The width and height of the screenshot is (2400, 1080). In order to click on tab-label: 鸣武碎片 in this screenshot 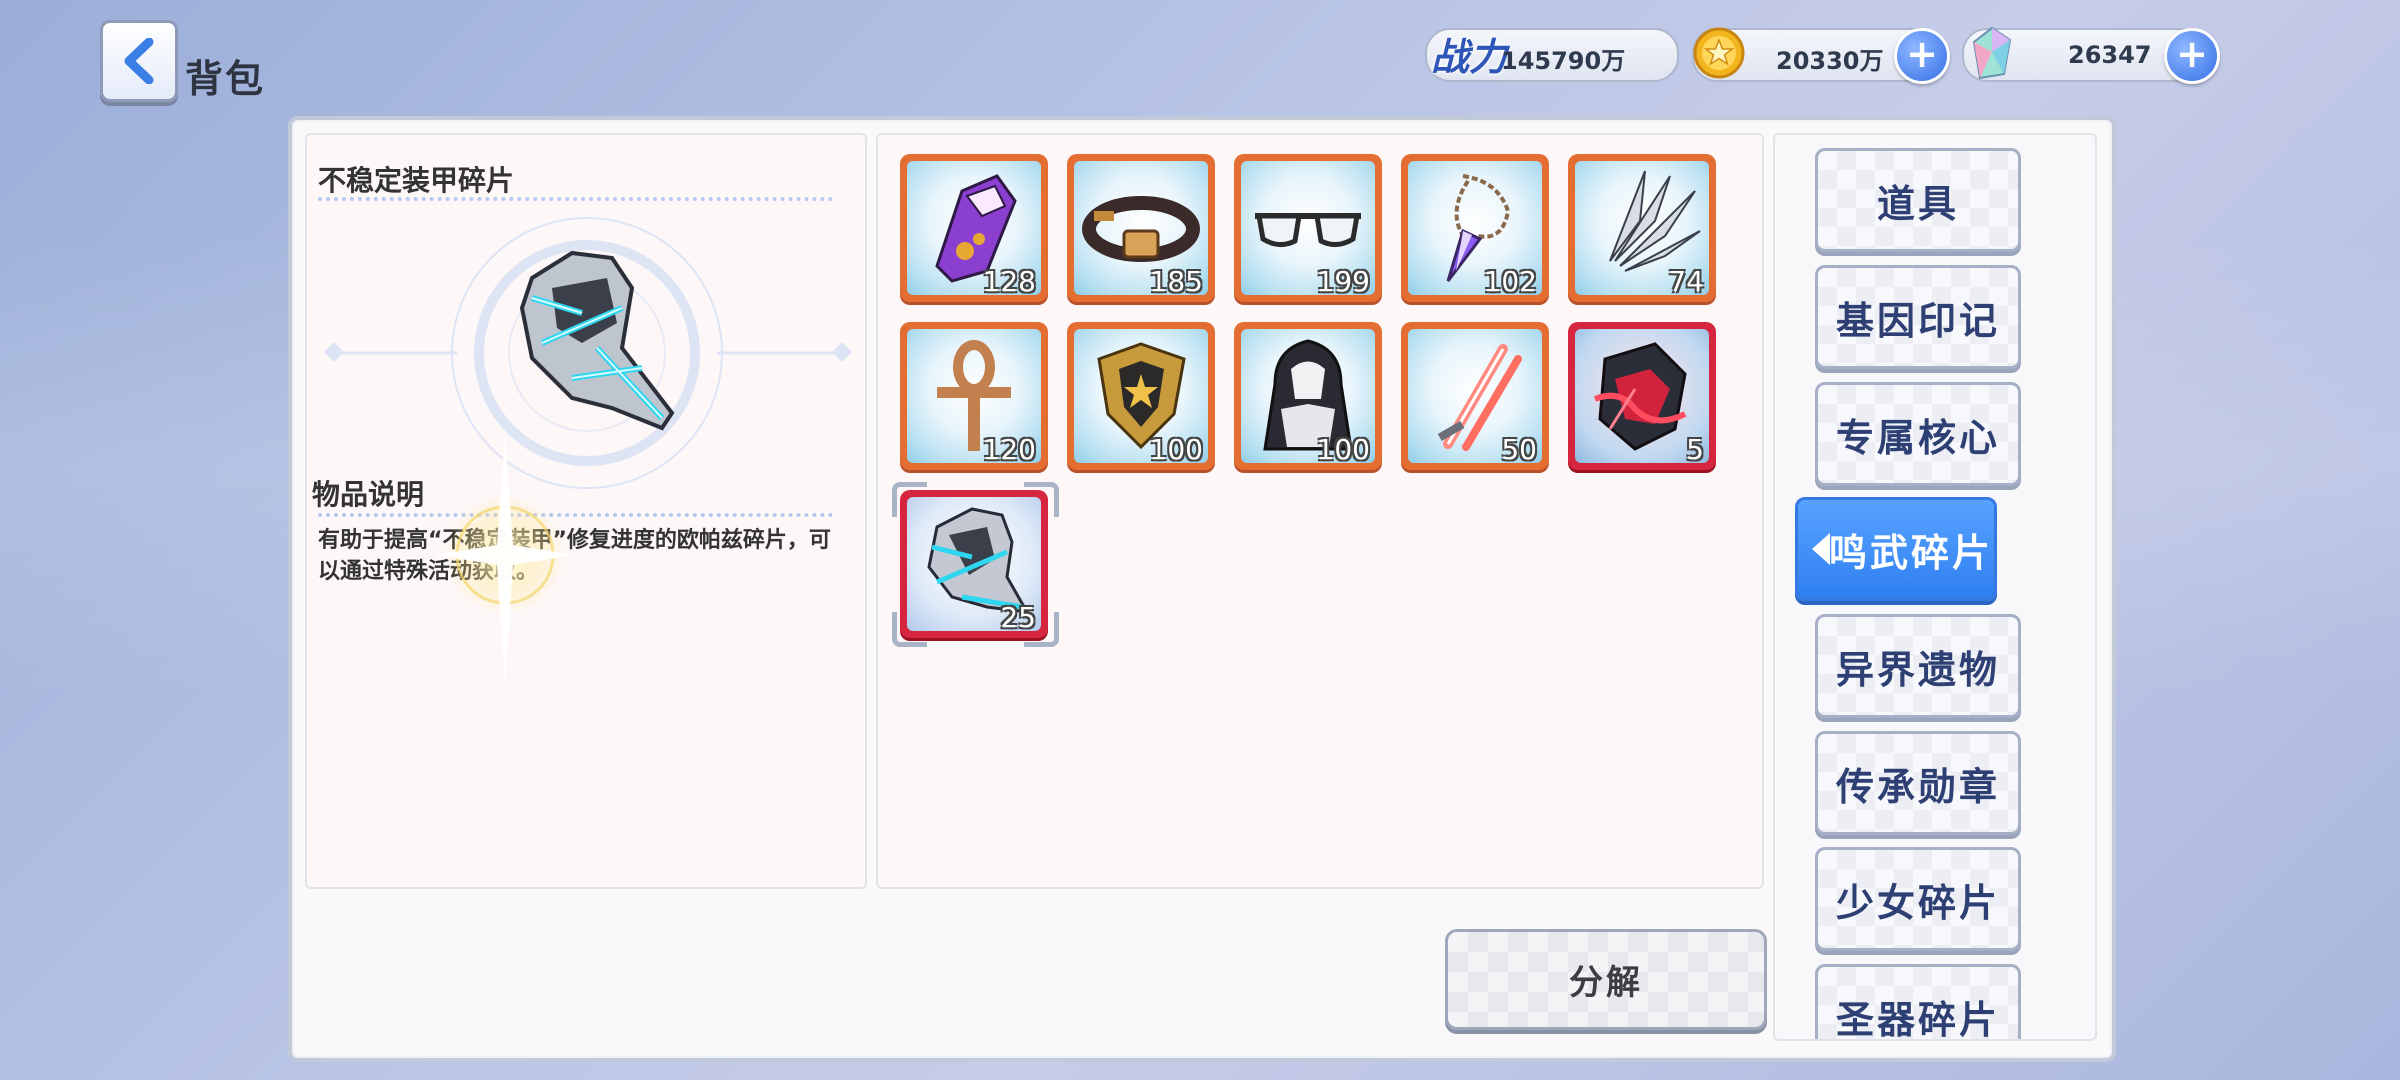, I will do `click(1910, 552)`.